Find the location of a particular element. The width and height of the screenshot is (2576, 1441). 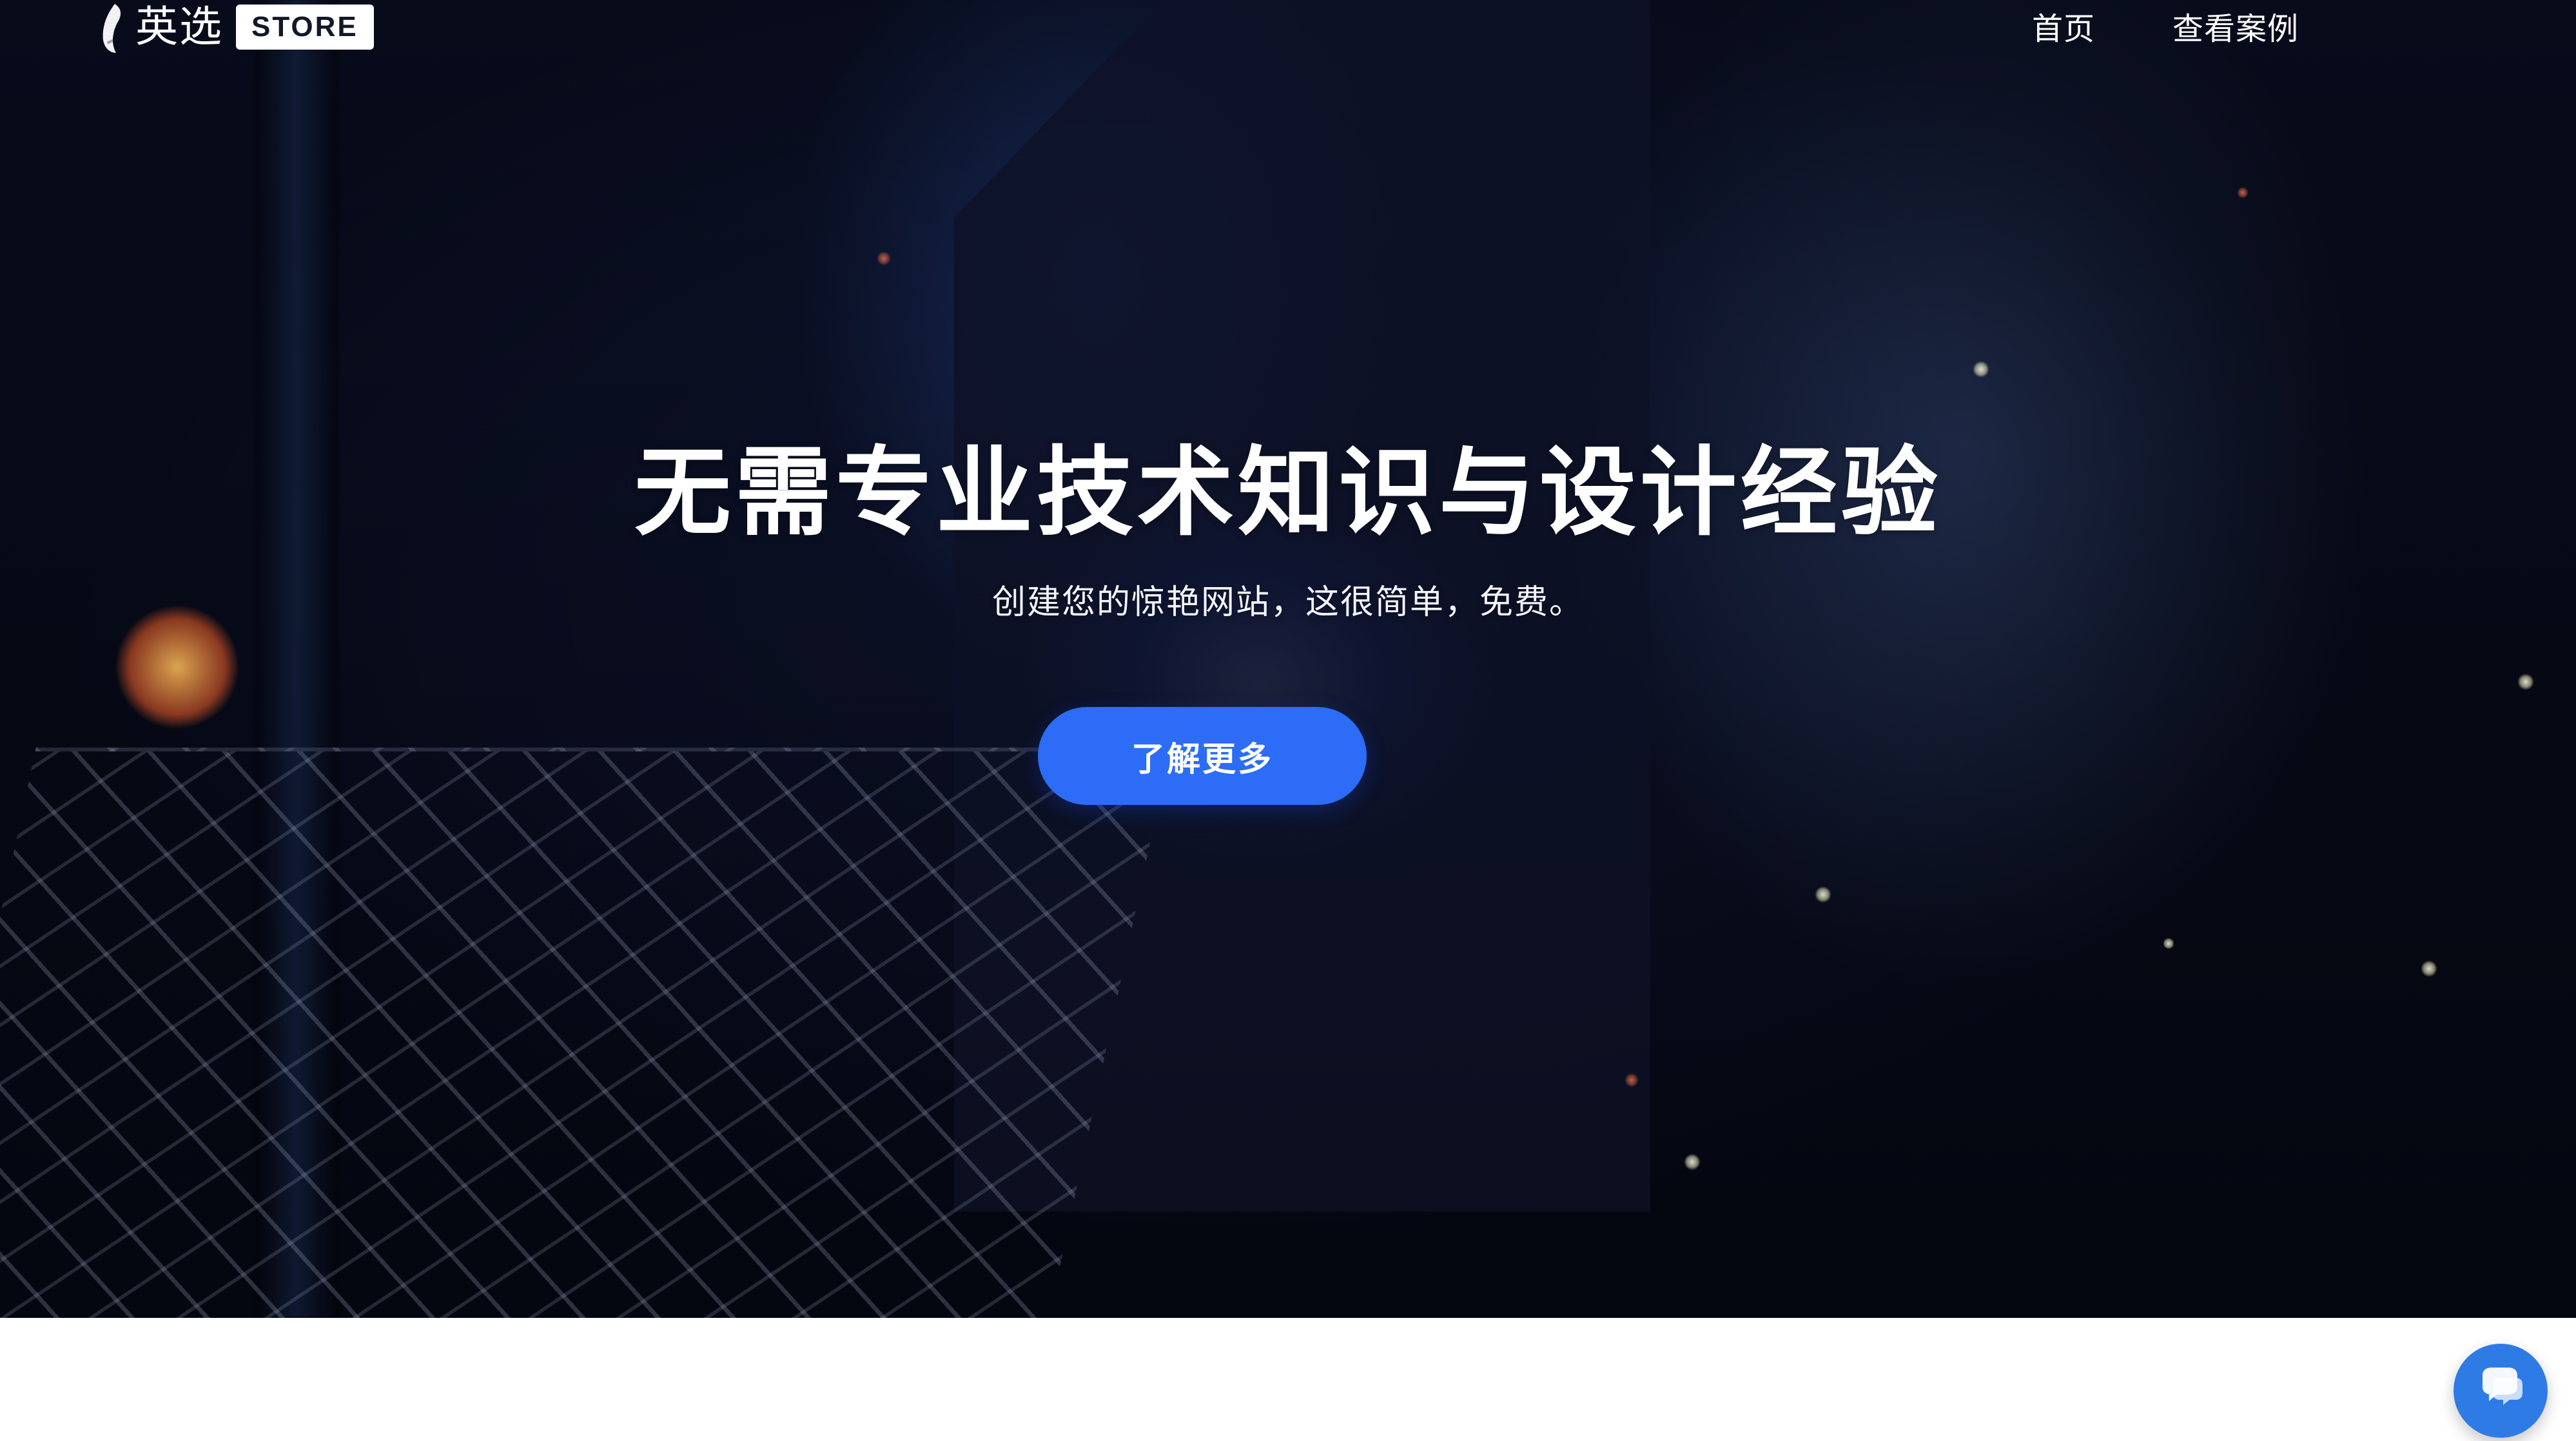

white-section is located at coordinates (1288, 1379).